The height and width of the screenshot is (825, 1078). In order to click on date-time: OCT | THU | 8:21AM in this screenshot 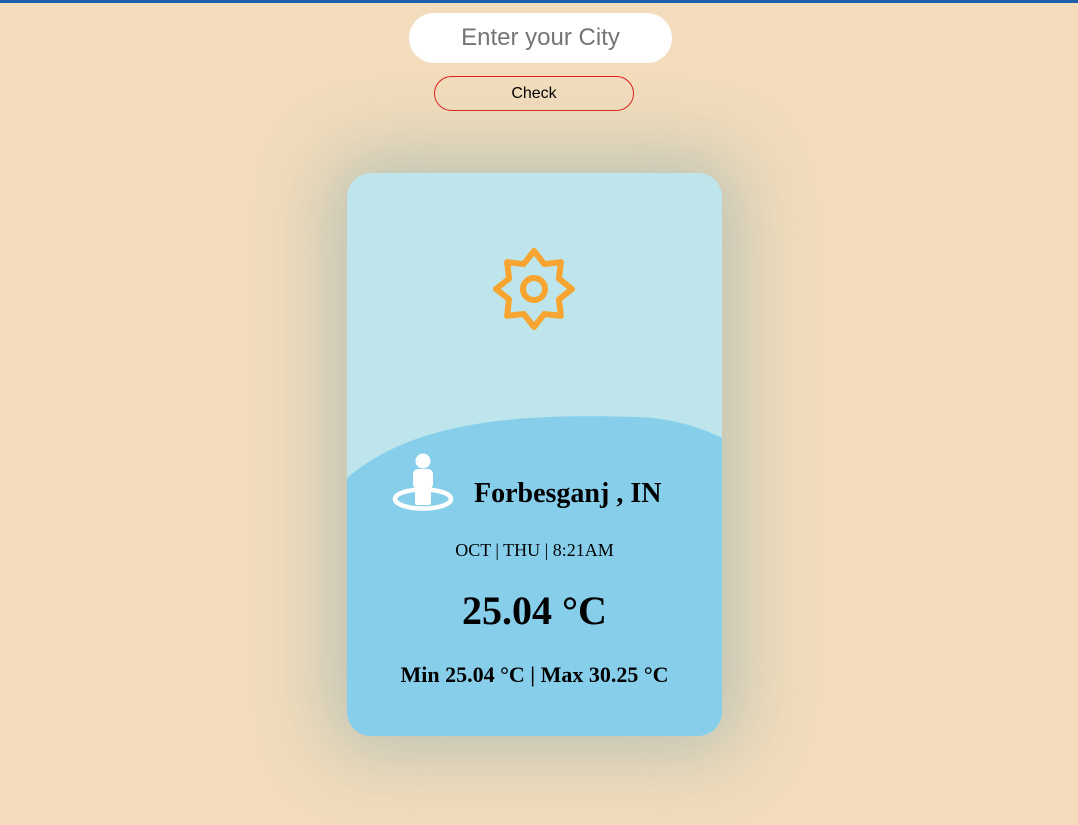, I will do `click(534, 550)`.